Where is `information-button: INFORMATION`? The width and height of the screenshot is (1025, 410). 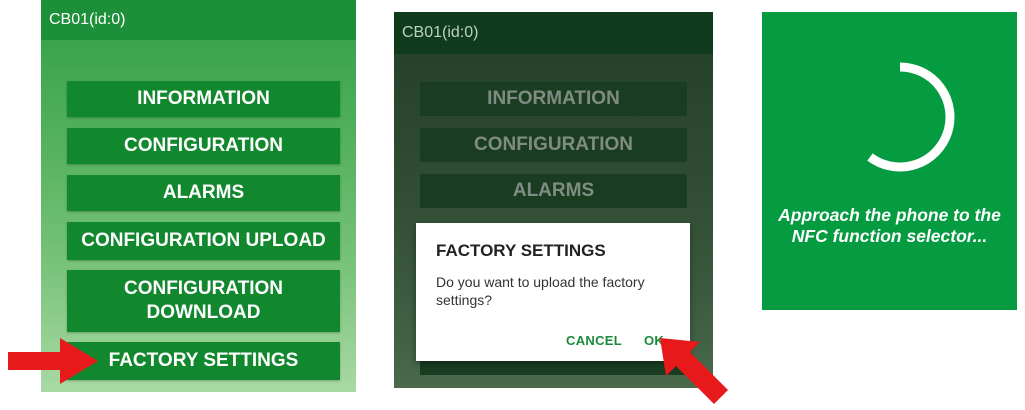 information-button: INFORMATION is located at coordinates (203, 99).